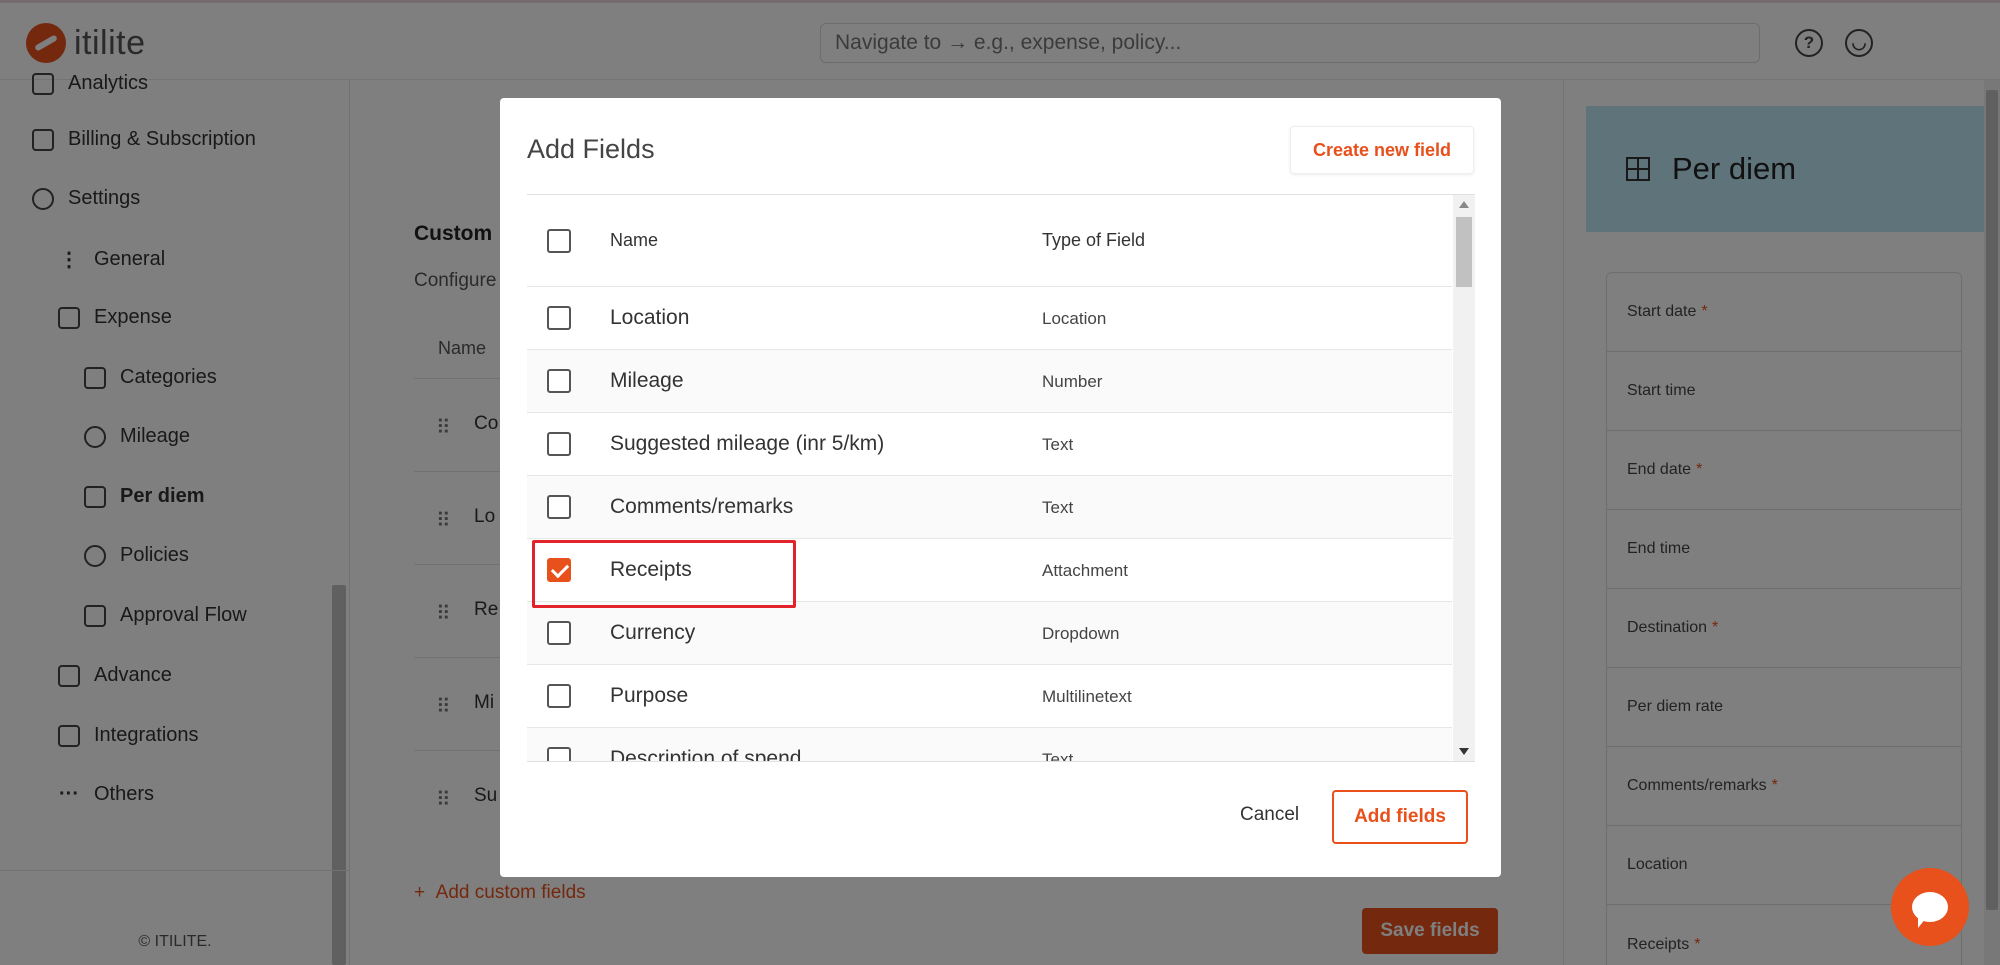  What do you see at coordinates (1464, 478) in the screenshot?
I see `table-scrollbar` at bounding box center [1464, 478].